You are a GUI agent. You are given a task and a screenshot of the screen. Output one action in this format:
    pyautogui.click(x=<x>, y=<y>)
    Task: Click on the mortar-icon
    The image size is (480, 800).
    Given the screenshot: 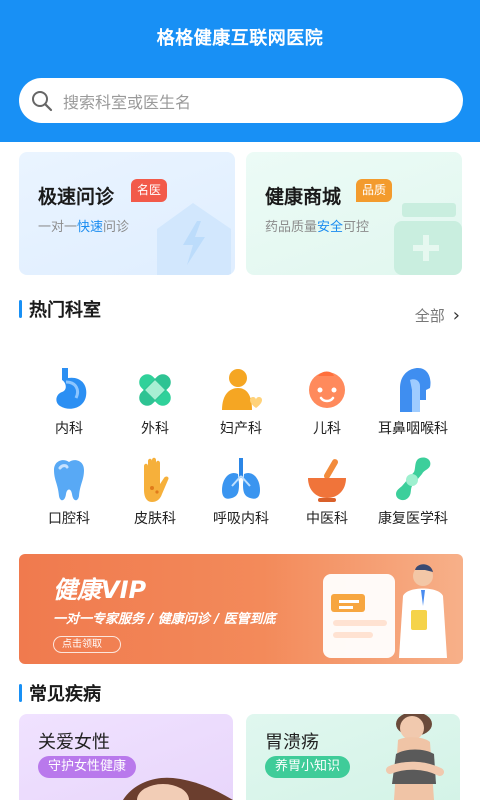 What is the action you would take?
    pyautogui.click(x=327, y=480)
    